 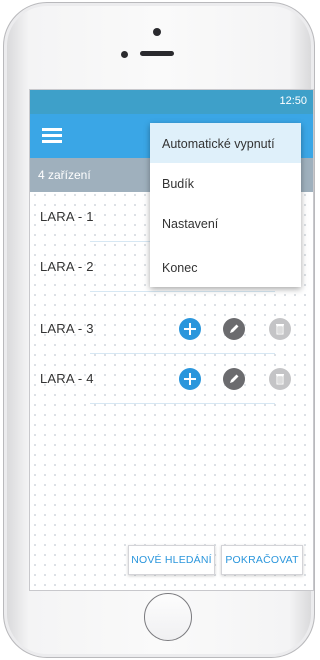 I want to click on status-bar: 12:50, so click(x=171, y=102).